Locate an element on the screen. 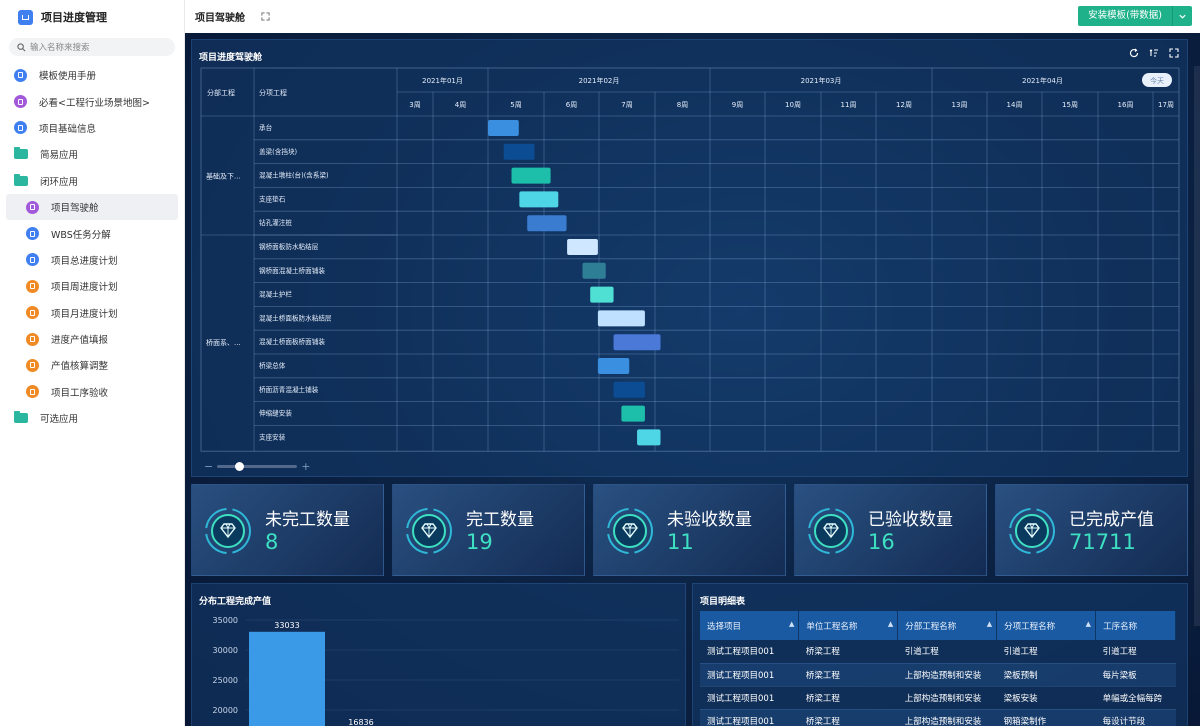 Image resolution: width=1200 pixels, height=726 pixels. table-row: 测试工程项目001桥梁工程引道工程引道工程引道工程 is located at coordinates (938, 651).